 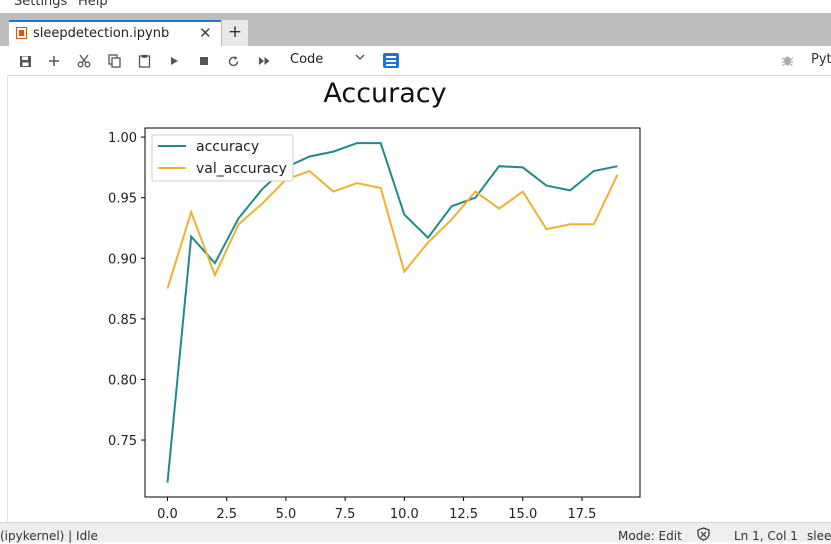 What do you see at coordinates (114, 61) in the screenshot?
I see `copy-icon` at bounding box center [114, 61].